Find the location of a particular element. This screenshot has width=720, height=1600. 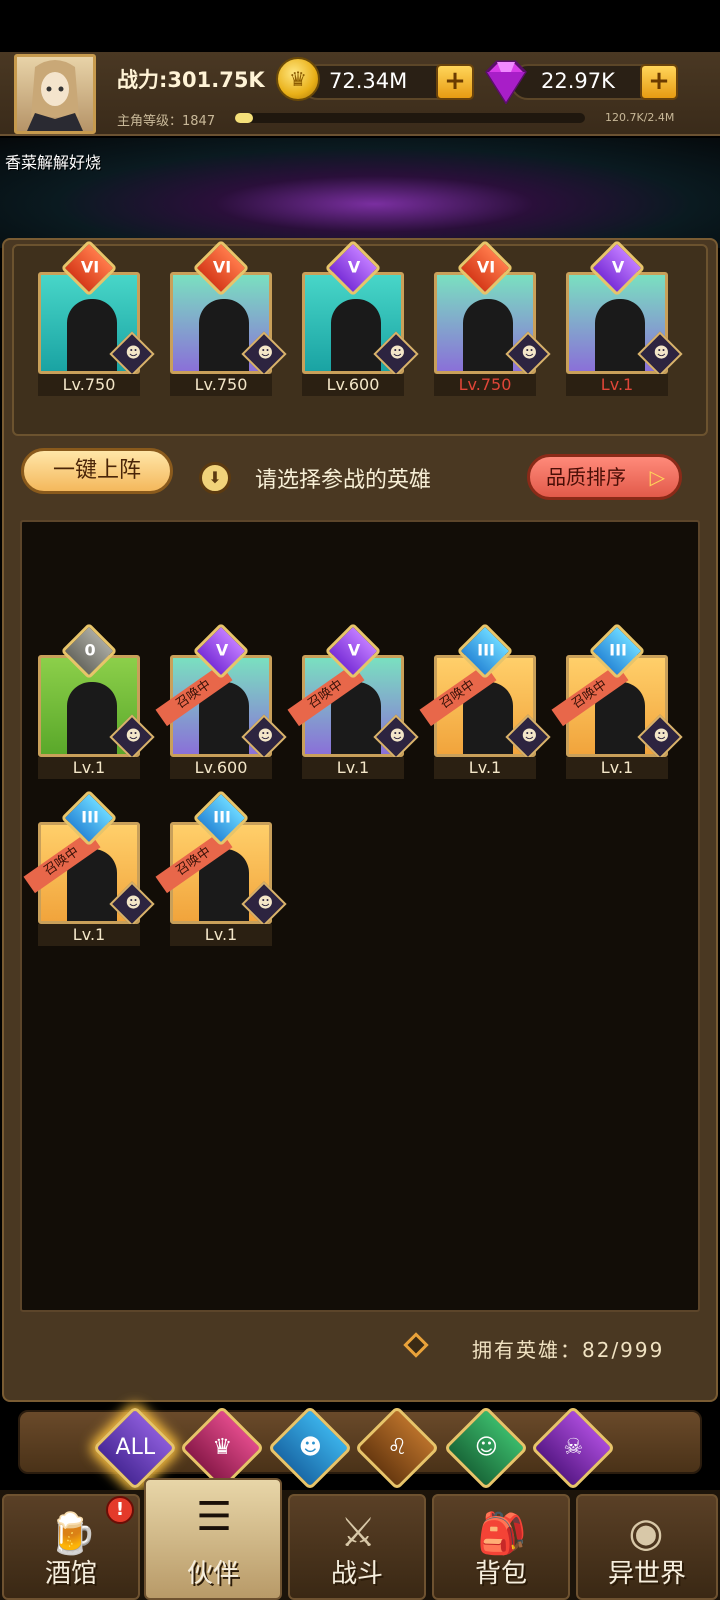

nav-tavern-label: 酒馆 is located at coordinates (70, 1574).